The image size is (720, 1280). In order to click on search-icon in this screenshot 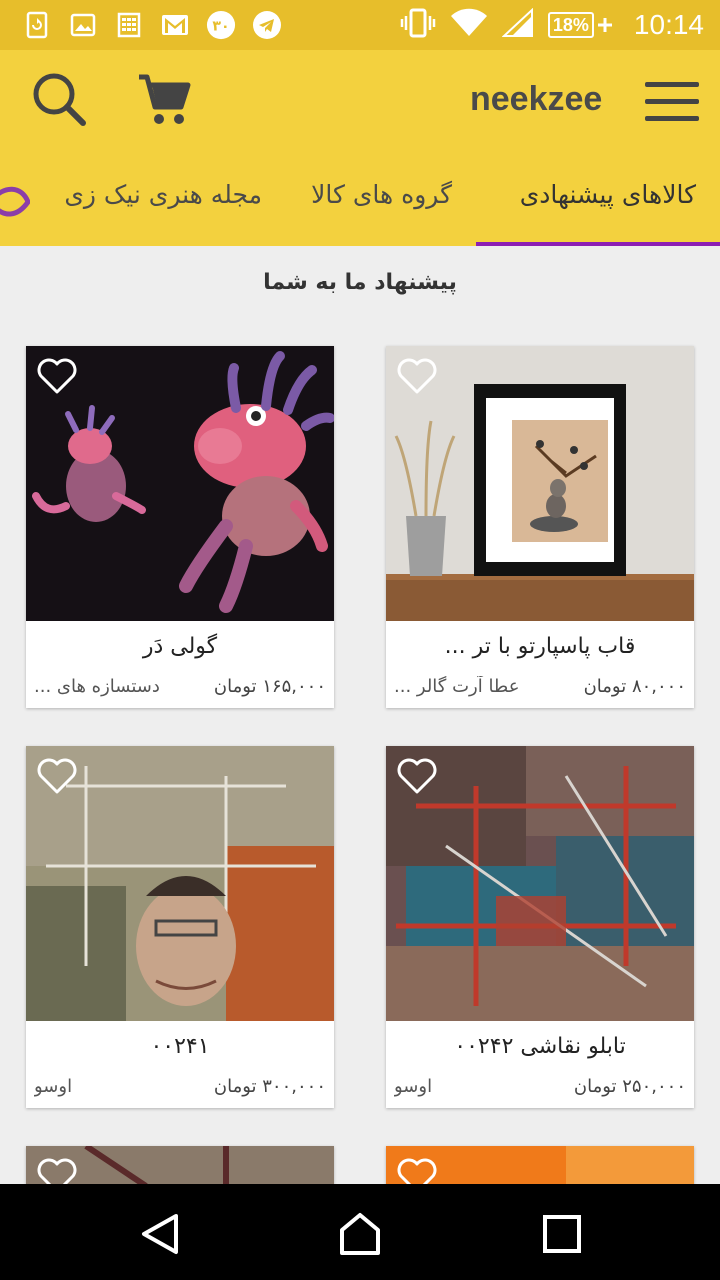, I will do `click(59, 99)`.